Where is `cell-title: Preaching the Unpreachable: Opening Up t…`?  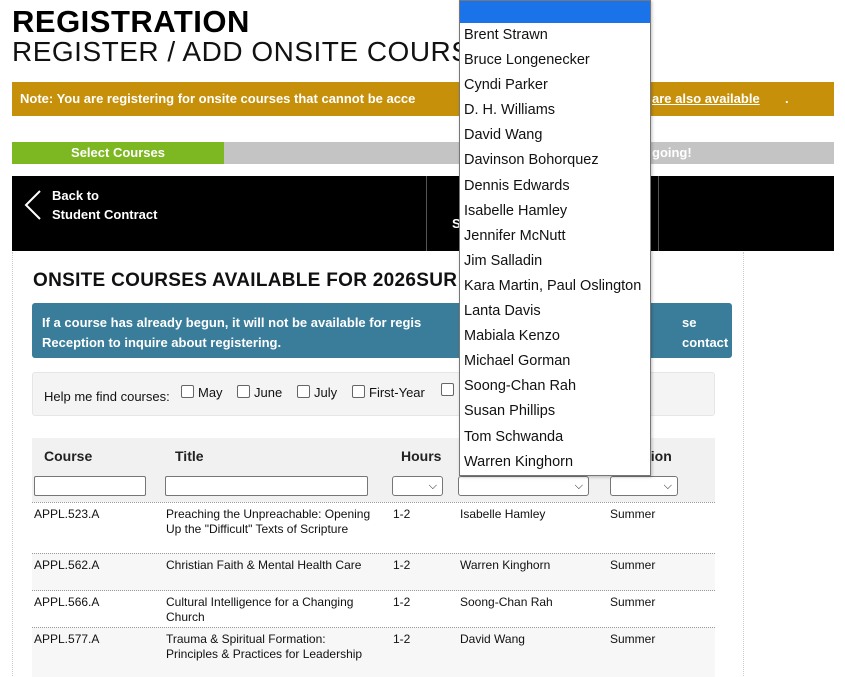
cell-title: Preaching the Unpreachable: Opening Up t… is located at coordinates (268, 521).